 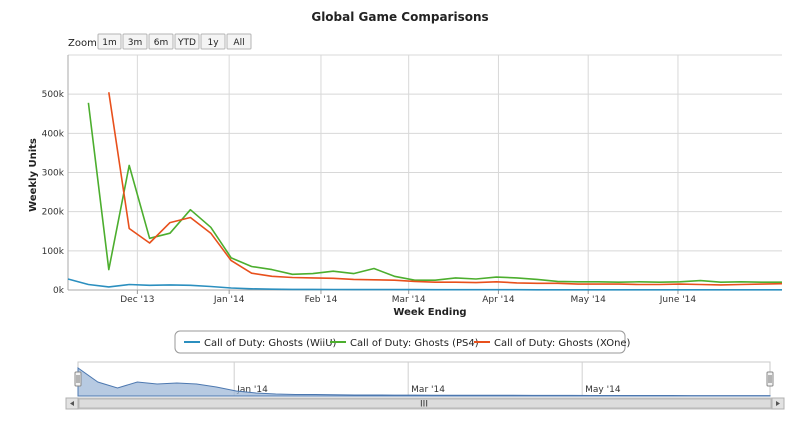 I want to click on zoom-button-label: All, so click(x=238, y=43).